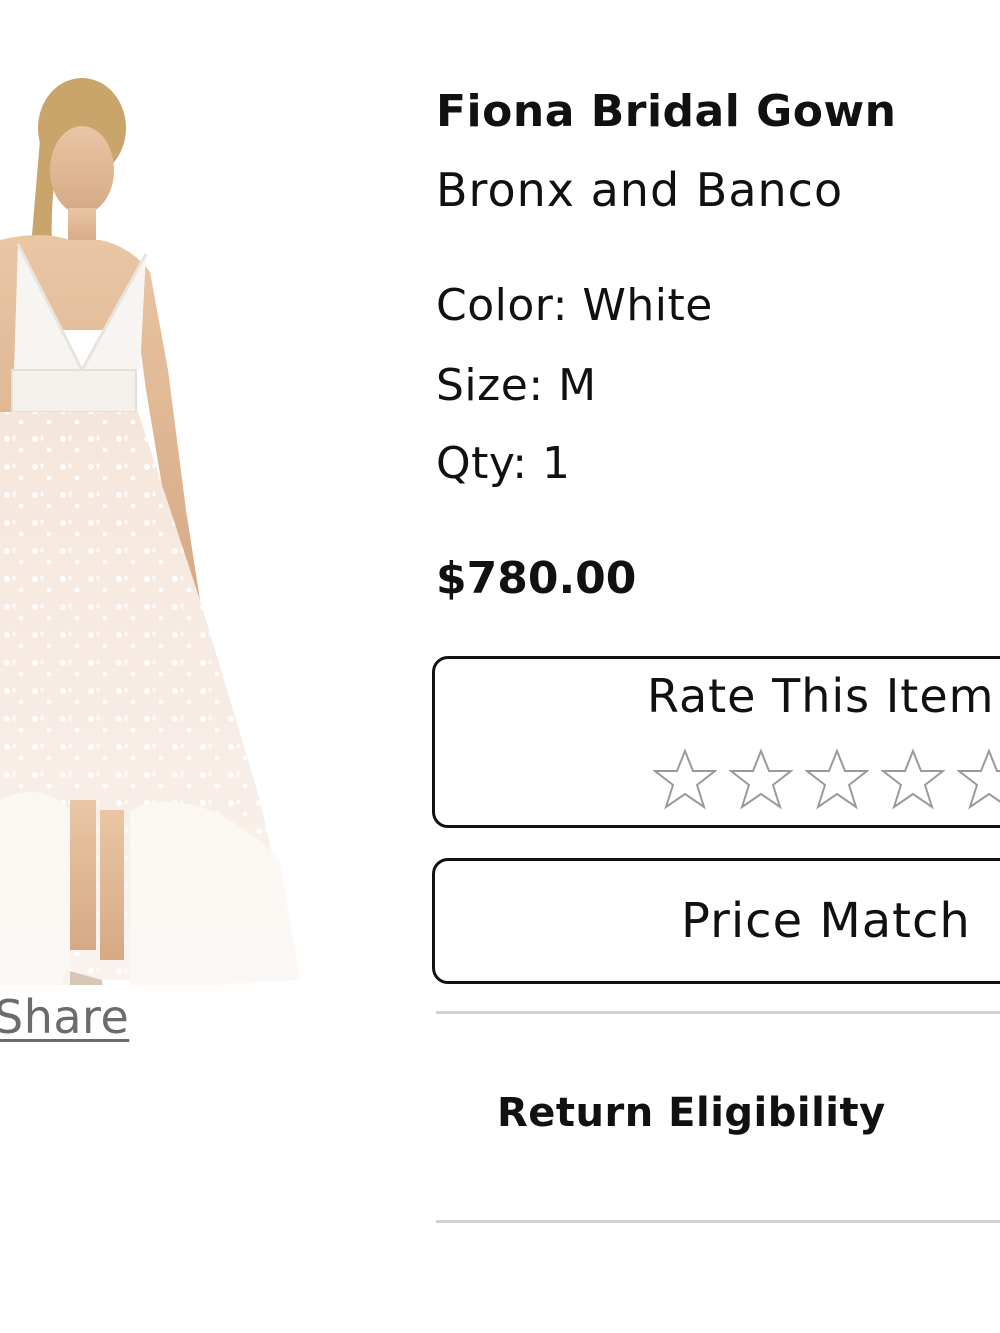 This screenshot has height=1333, width=1000. I want to click on rate-item-panel: Rate This Item, so click(716, 742).